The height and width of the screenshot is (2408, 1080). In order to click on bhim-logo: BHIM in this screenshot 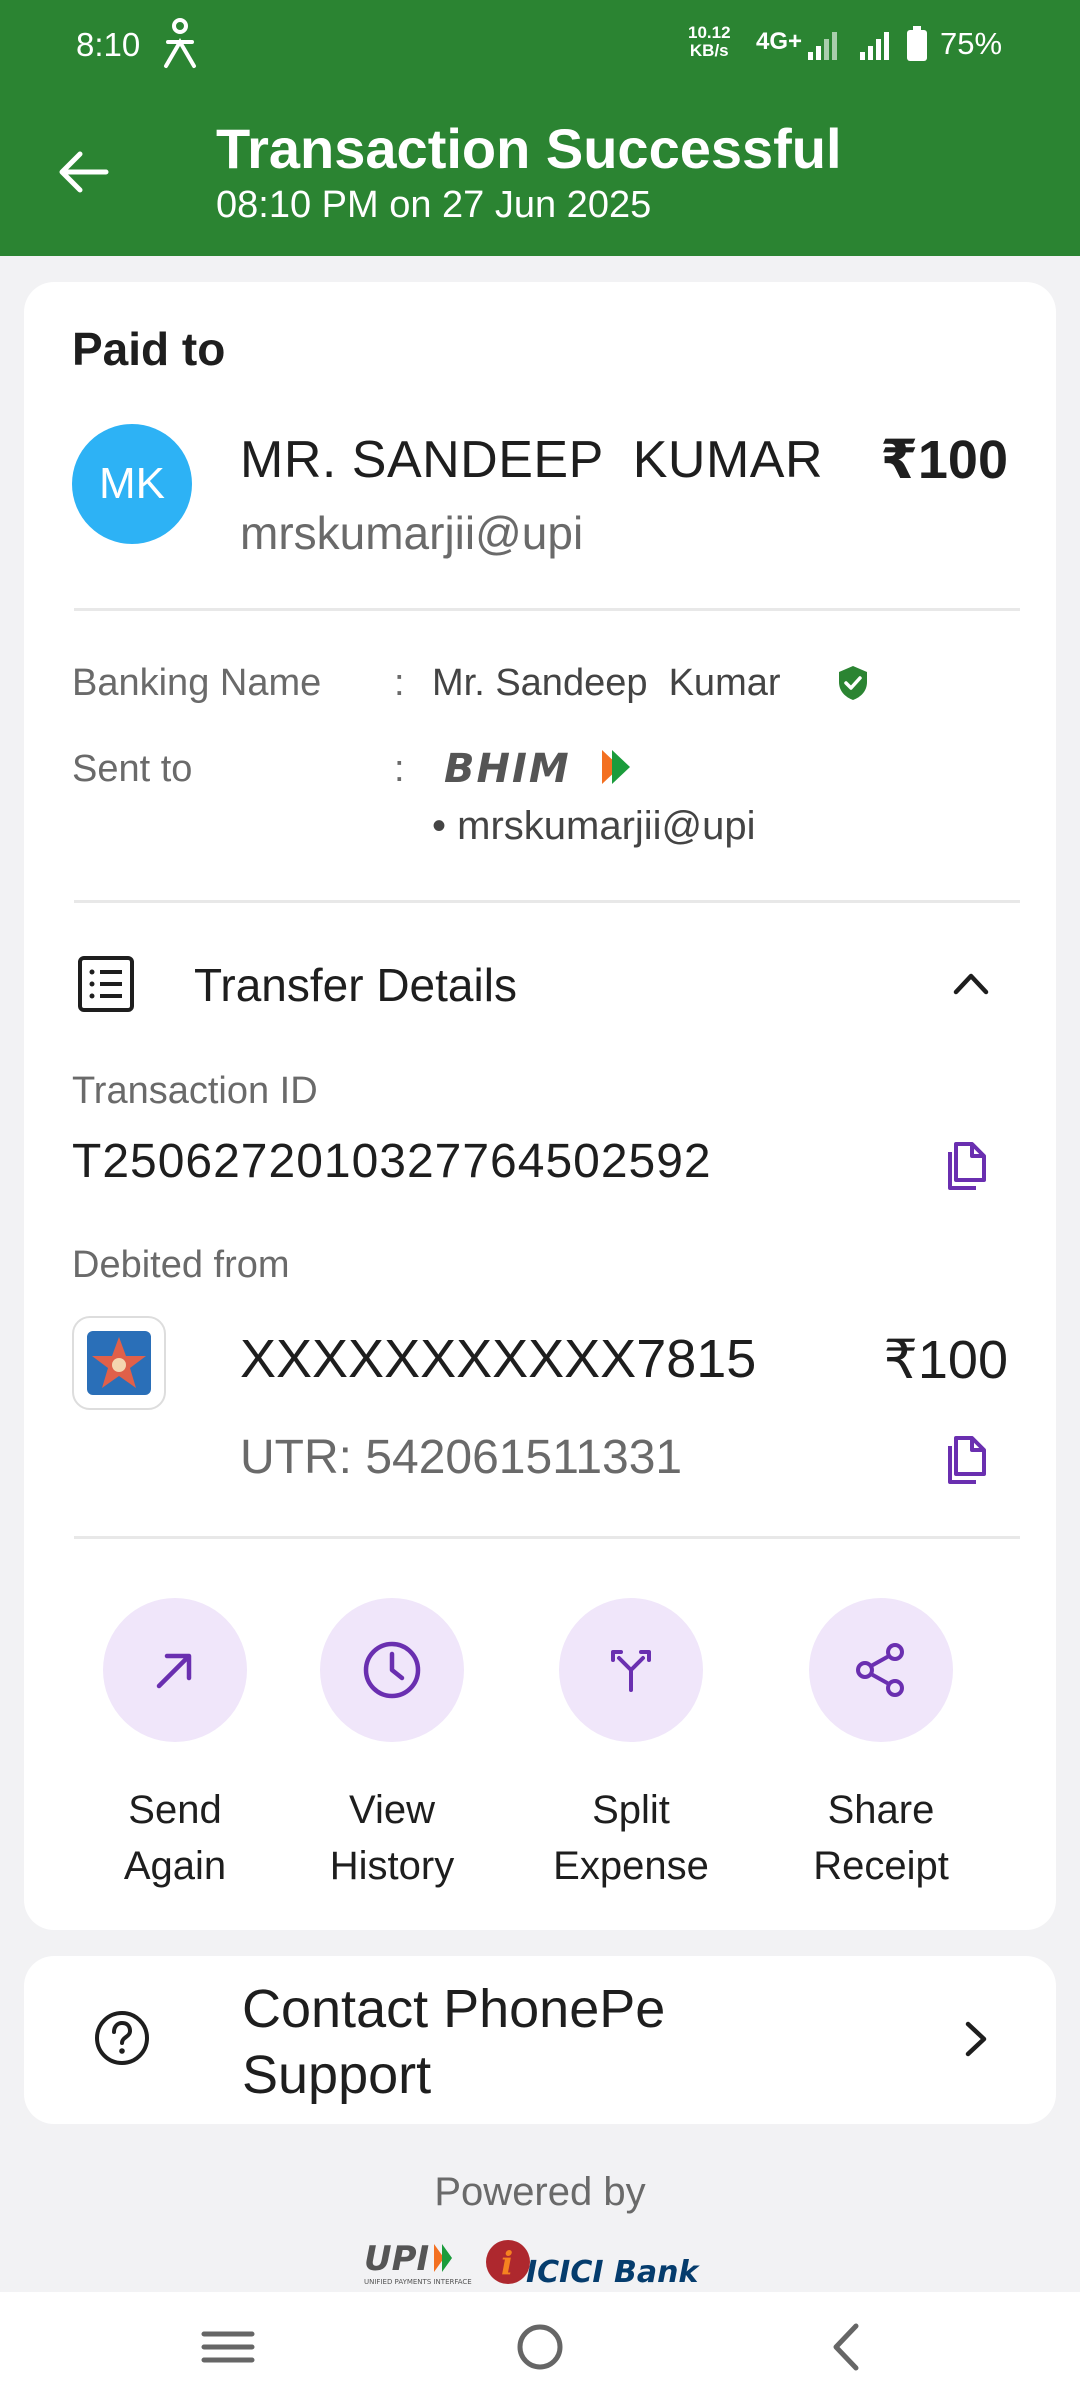, I will do `click(537, 767)`.